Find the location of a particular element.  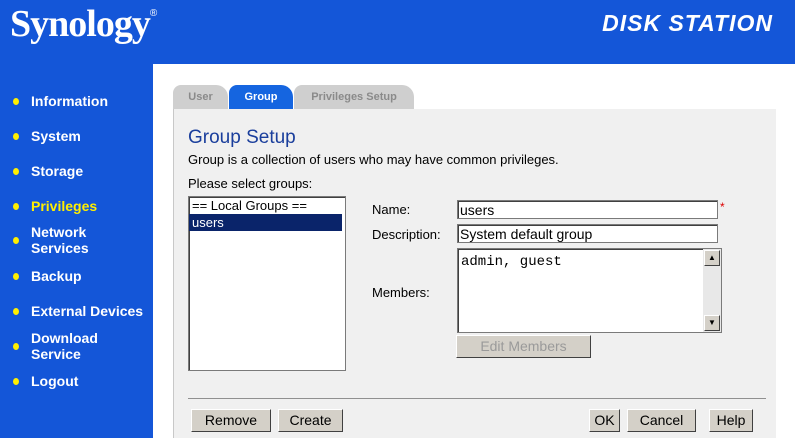

sidebar-item-label: Storage is located at coordinates (57, 171).